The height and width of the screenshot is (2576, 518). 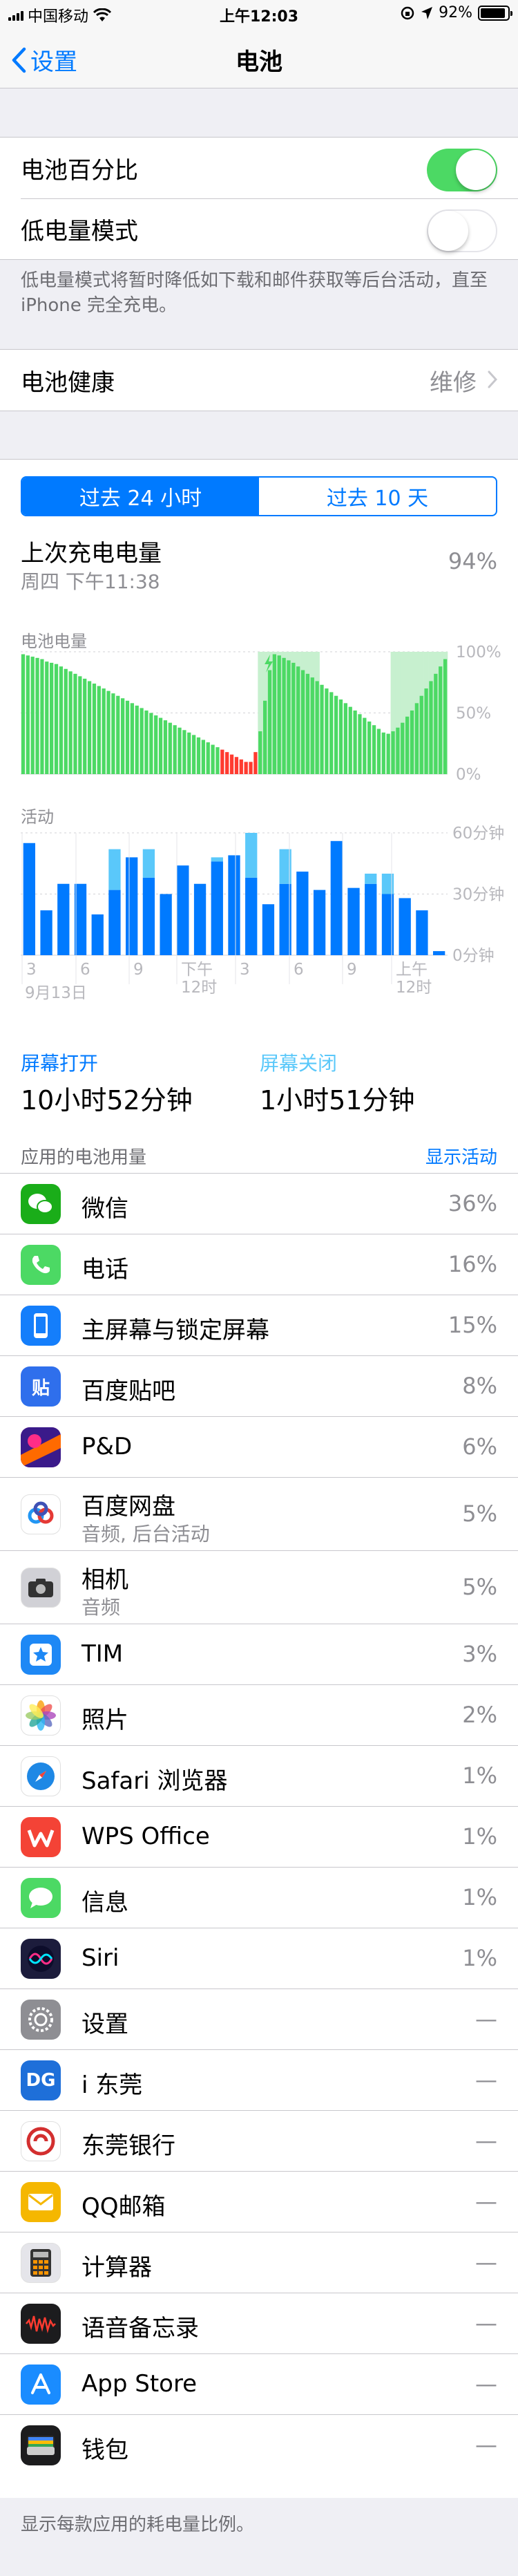 What do you see at coordinates (412, 970) in the screenshot?
I see `x-tick-label: 上午` at bounding box center [412, 970].